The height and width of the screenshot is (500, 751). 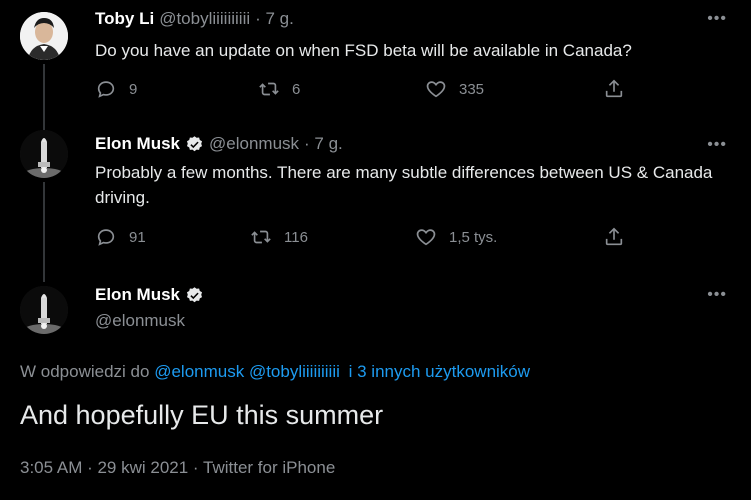 What do you see at coordinates (439, 371) in the screenshot?
I see `others-link: i 3 innych użytkowników` at bounding box center [439, 371].